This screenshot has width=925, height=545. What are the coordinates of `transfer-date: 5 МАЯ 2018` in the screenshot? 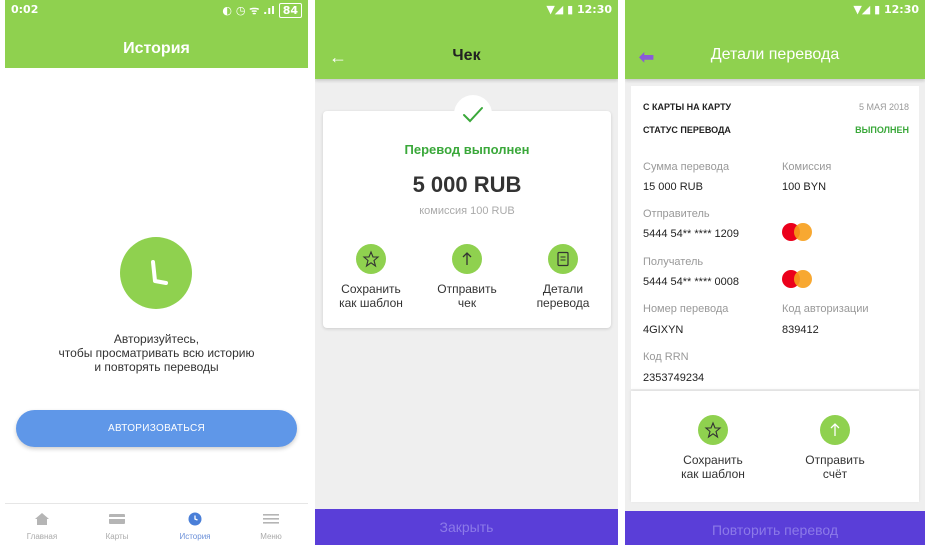 It's located at (883, 107).